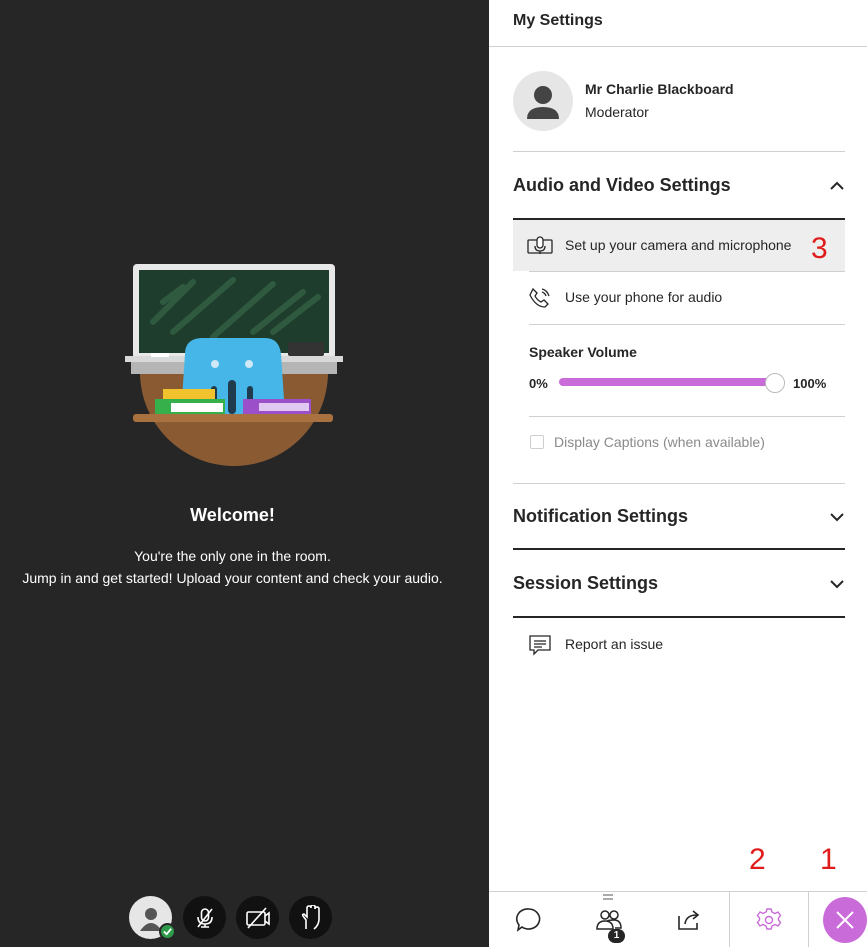  Describe the element at coordinates (667, 382) in the screenshot. I see `speaker-volume-slider` at that location.